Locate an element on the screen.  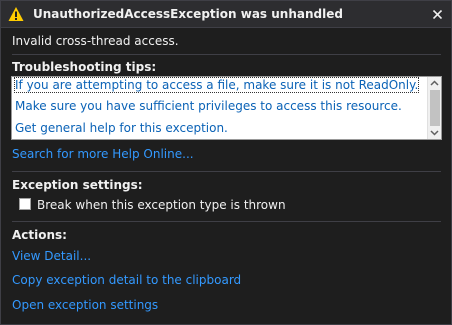
exception-settings-heading: Exception settings: is located at coordinates (77, 185).